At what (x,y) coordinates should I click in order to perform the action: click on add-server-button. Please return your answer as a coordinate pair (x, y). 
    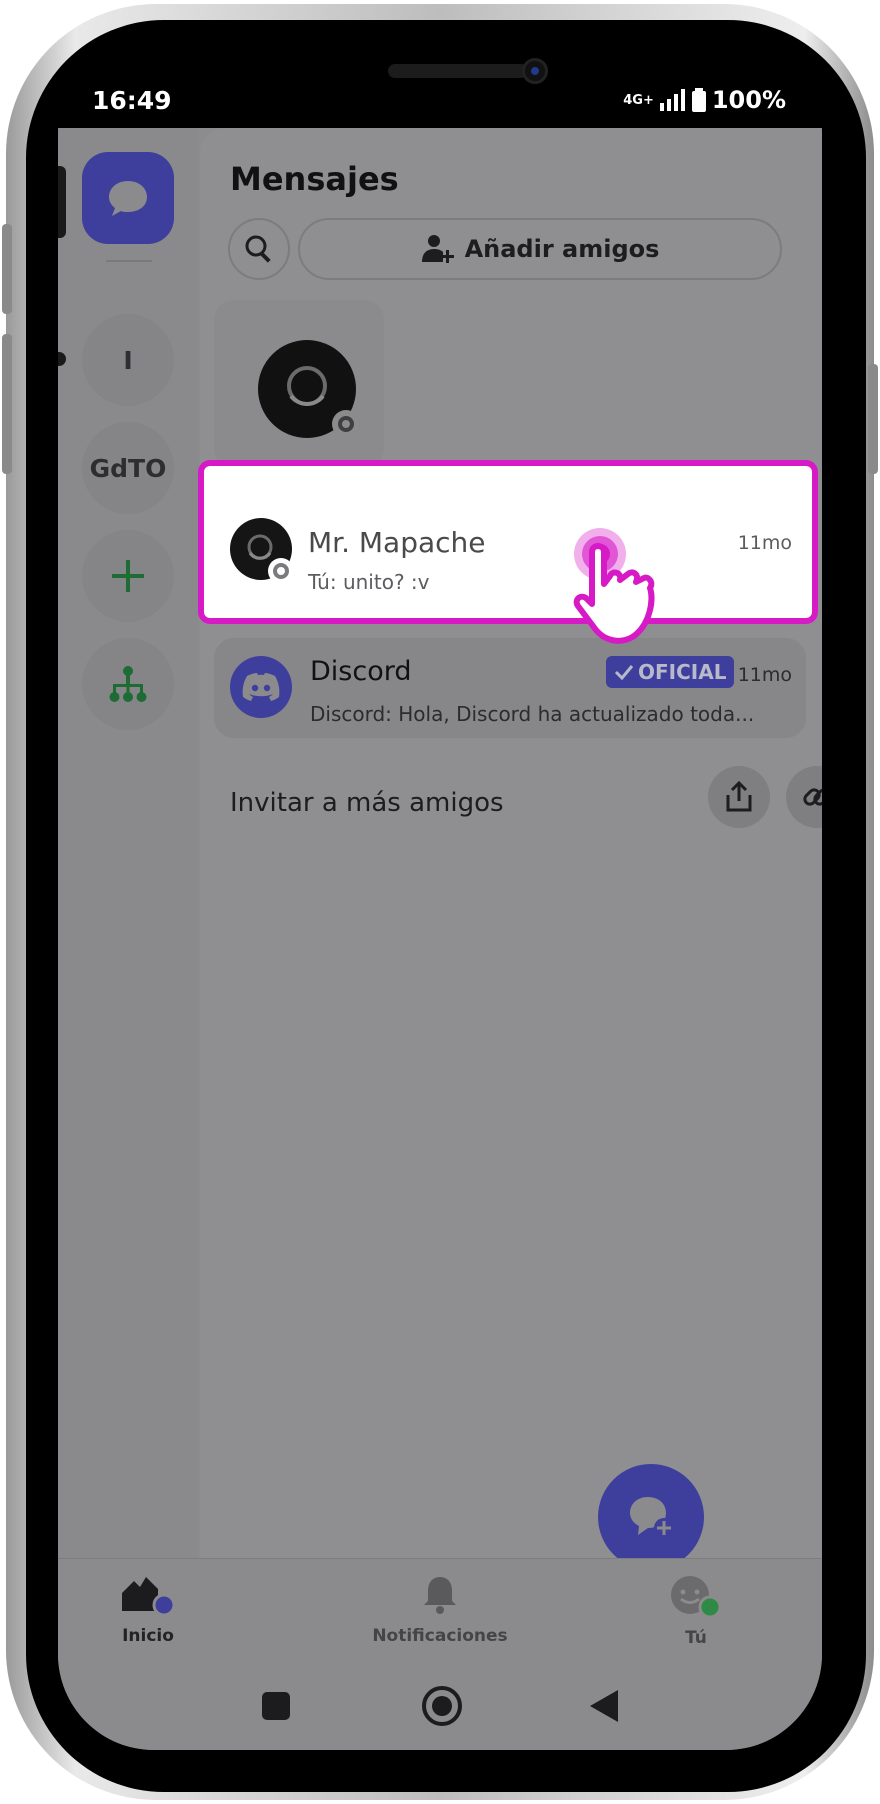
    Looking at the image, I should click on (128, 576).